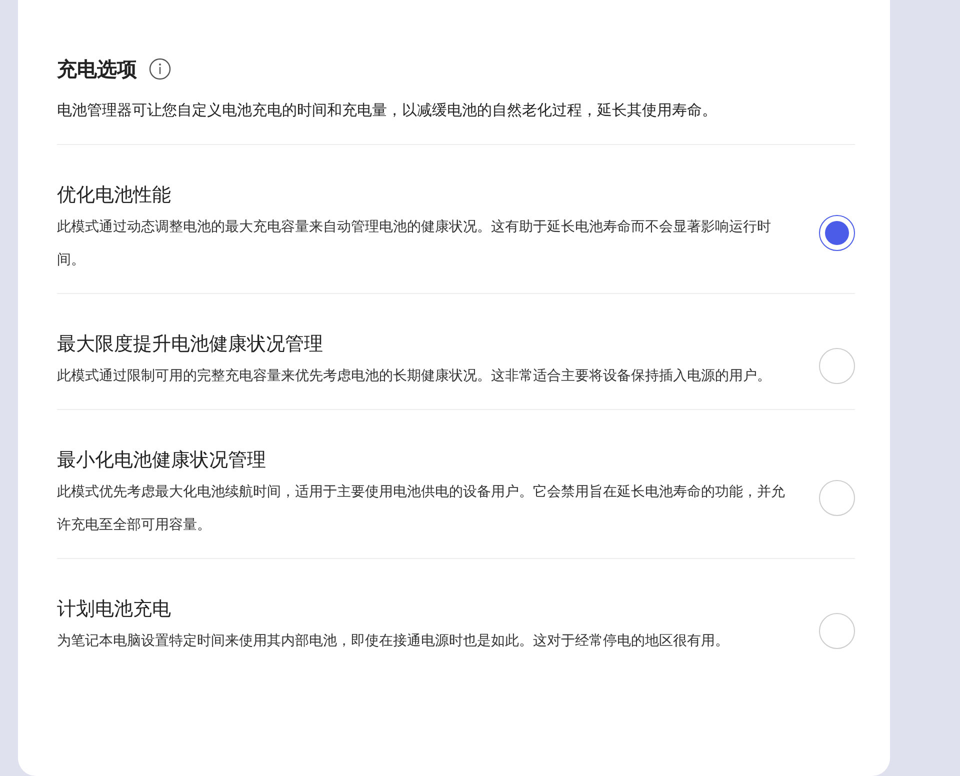 The height and width of the screenshot is (776, 960). I want to click on info-icon, so click(160, 69).